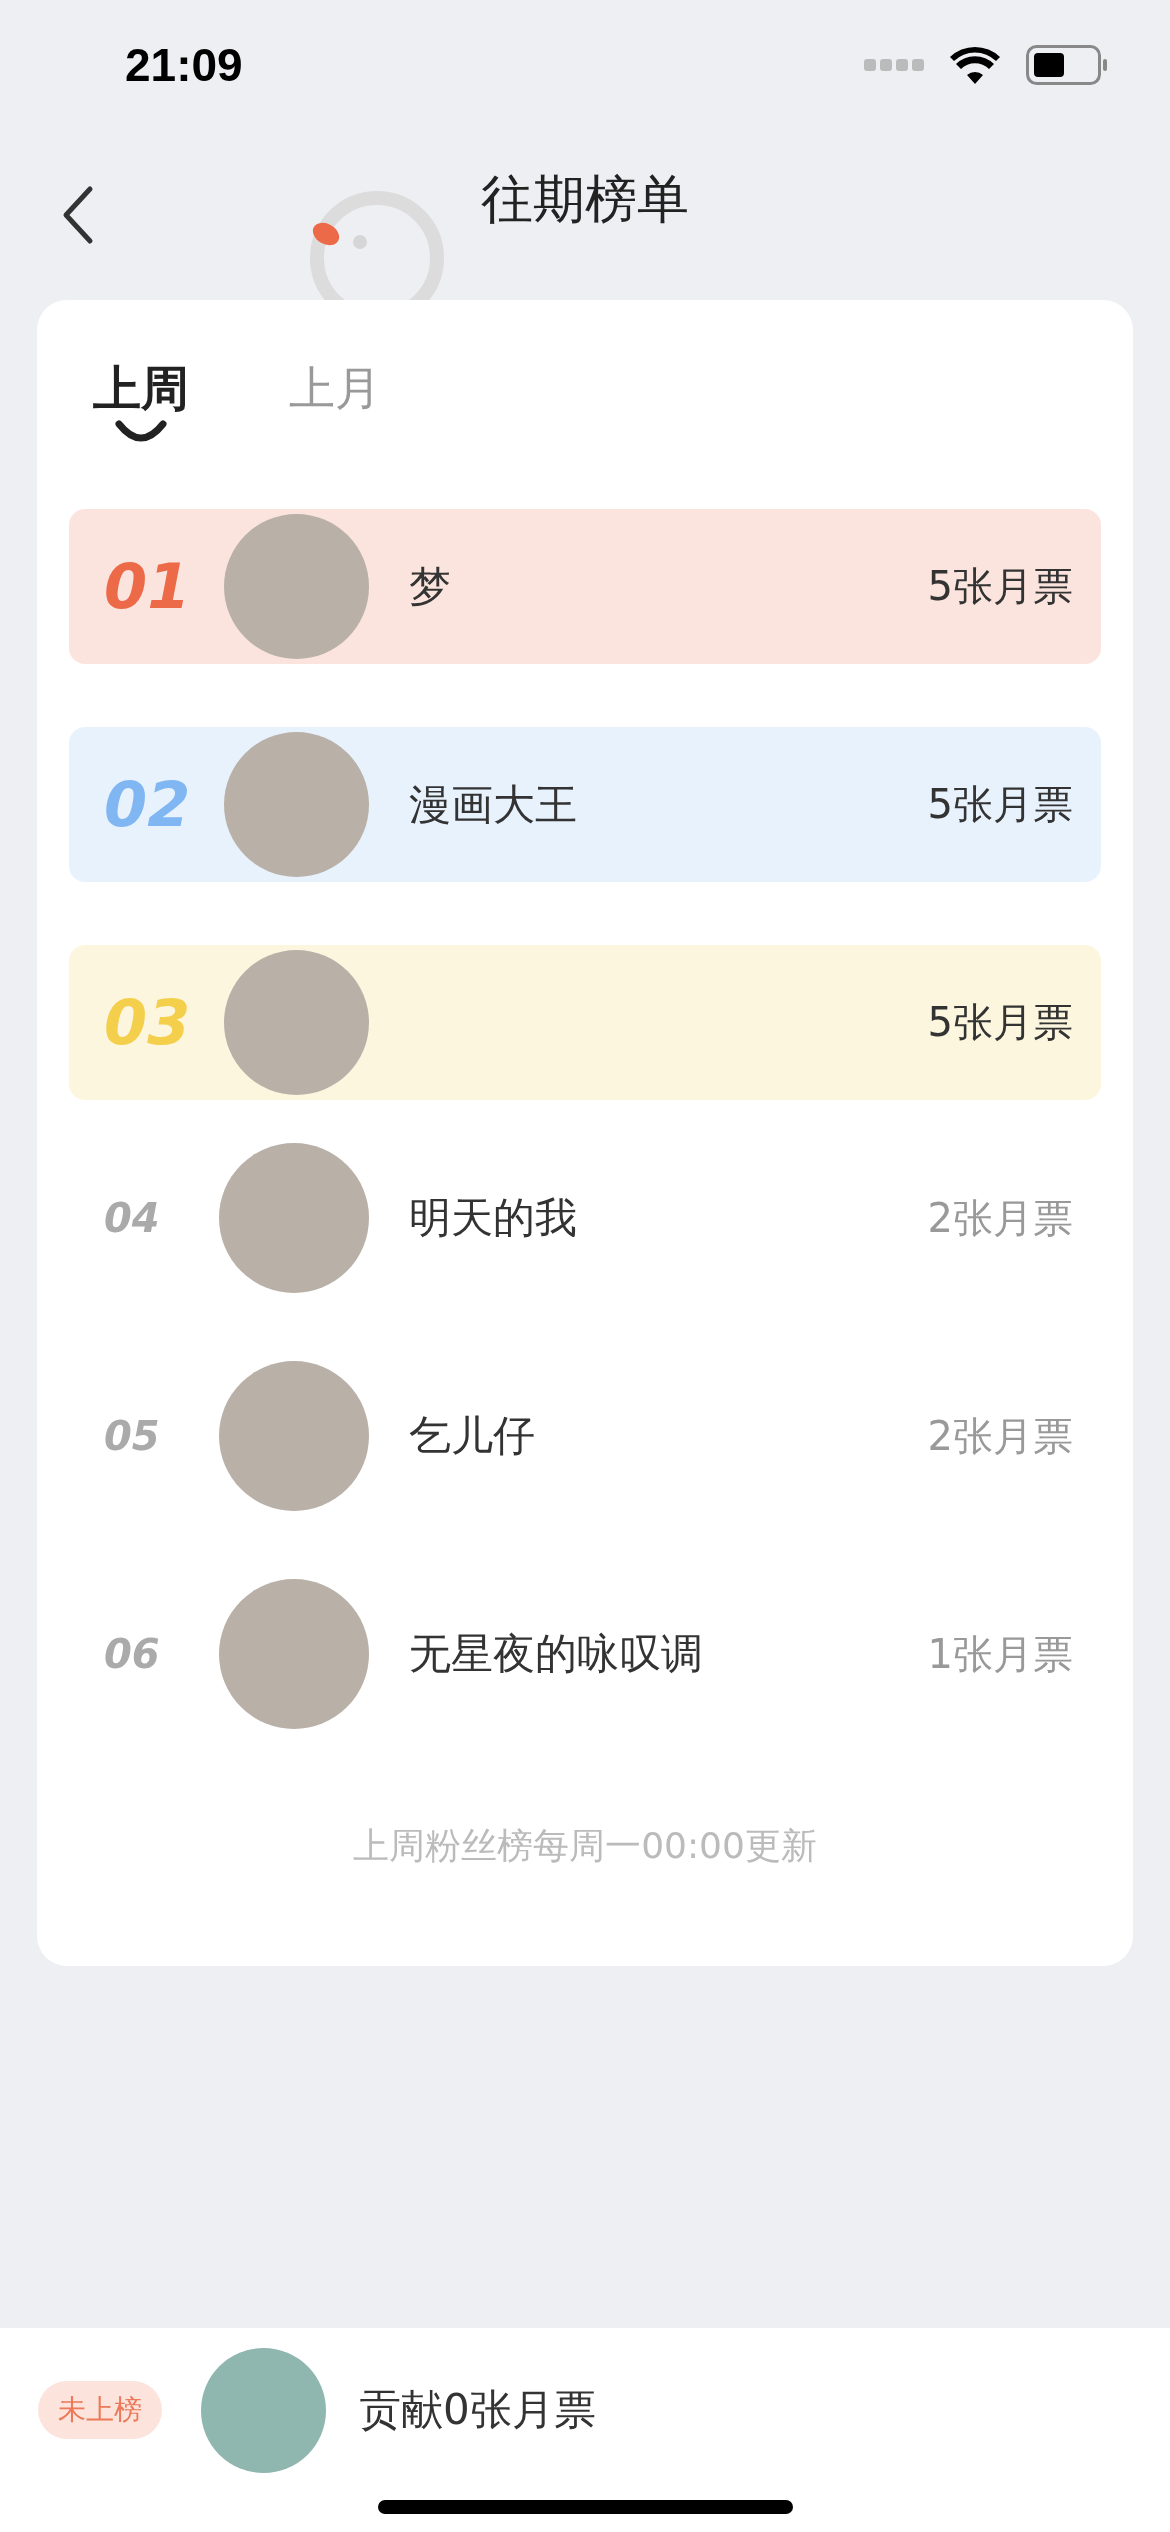 This screenshot has height=2532, width=1170. I want to click on period-tab: 上周, so click(141, 403).